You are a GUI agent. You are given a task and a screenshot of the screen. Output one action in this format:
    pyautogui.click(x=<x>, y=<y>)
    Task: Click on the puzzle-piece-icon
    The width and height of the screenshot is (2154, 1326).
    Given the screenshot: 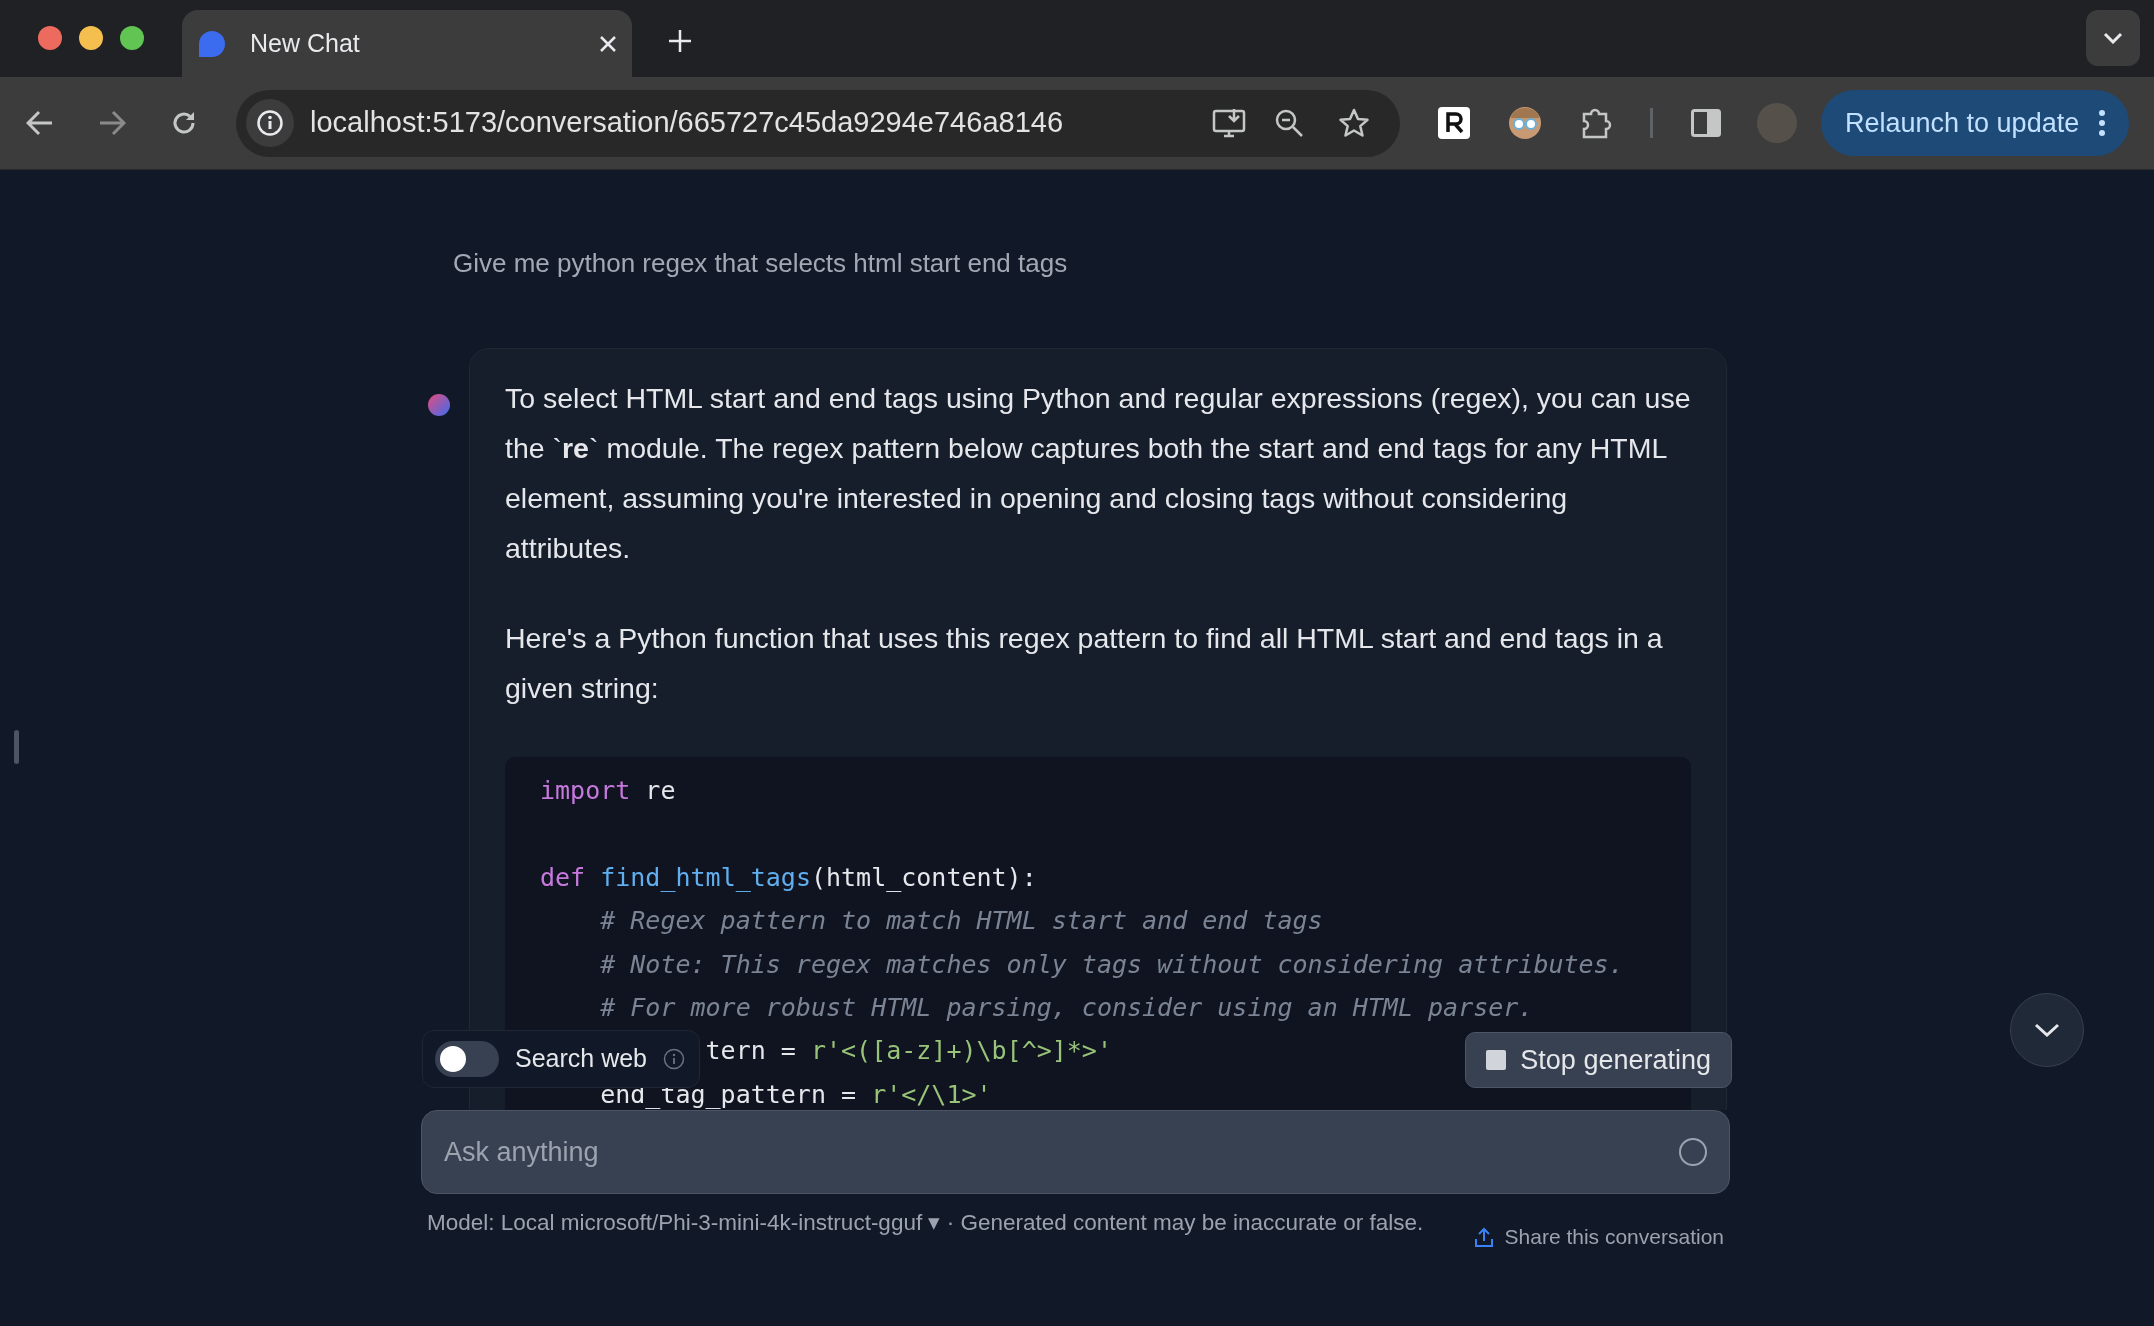 What is the action you would take?
    pyautogui.click(x=1596, y=123)
    